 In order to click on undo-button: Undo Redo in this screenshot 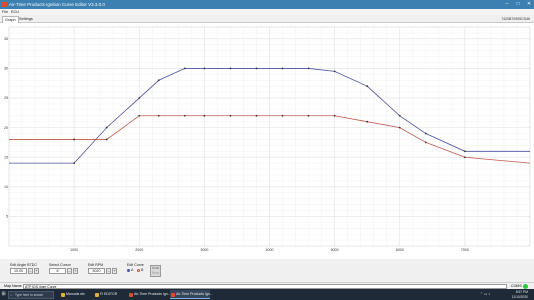, I will do `click(155, 271)`.